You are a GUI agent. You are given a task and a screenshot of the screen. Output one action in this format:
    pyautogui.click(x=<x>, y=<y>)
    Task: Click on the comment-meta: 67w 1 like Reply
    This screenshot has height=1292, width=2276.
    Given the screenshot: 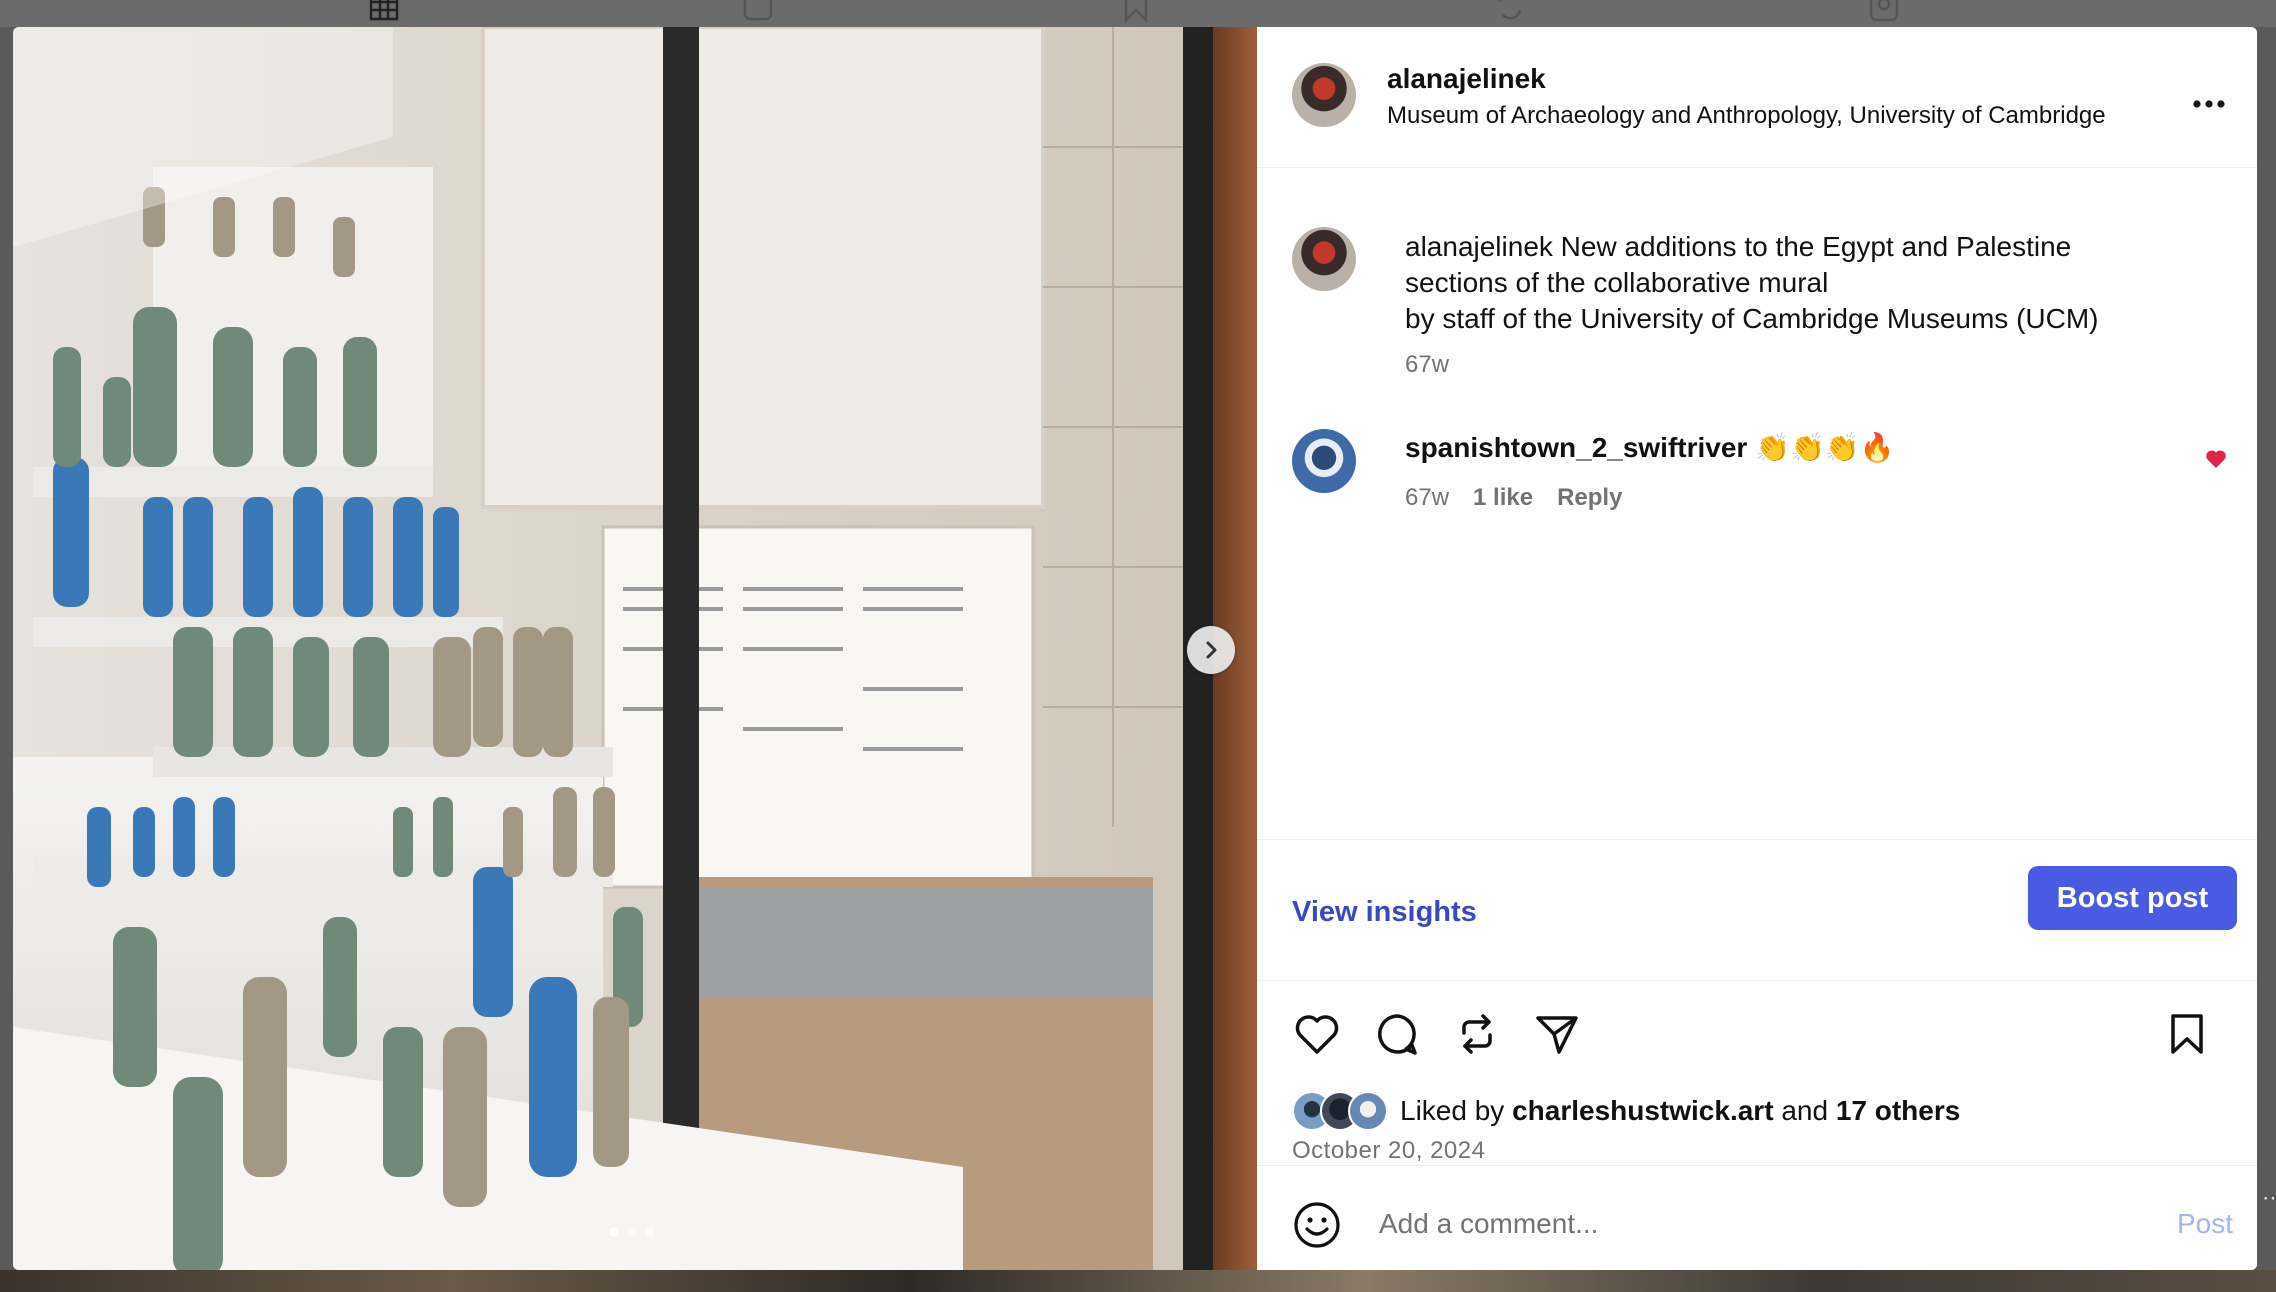 What is the action you would take?
    pyautogui.click(x=1513, y=498)
    